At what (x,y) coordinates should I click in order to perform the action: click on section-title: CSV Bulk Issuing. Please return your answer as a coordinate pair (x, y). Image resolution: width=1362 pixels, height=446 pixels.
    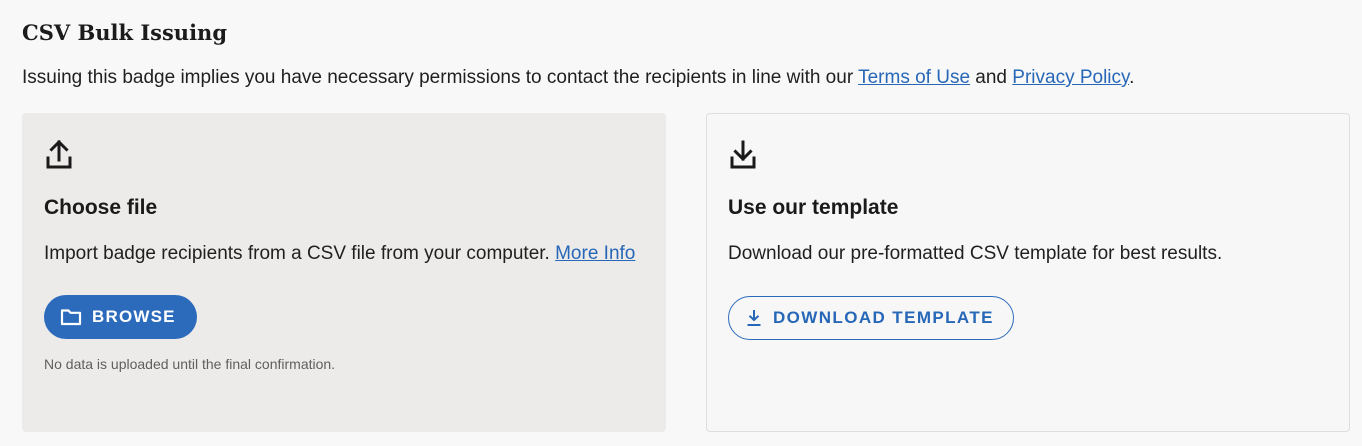
    Looking at the image, I should click on (125, 32).